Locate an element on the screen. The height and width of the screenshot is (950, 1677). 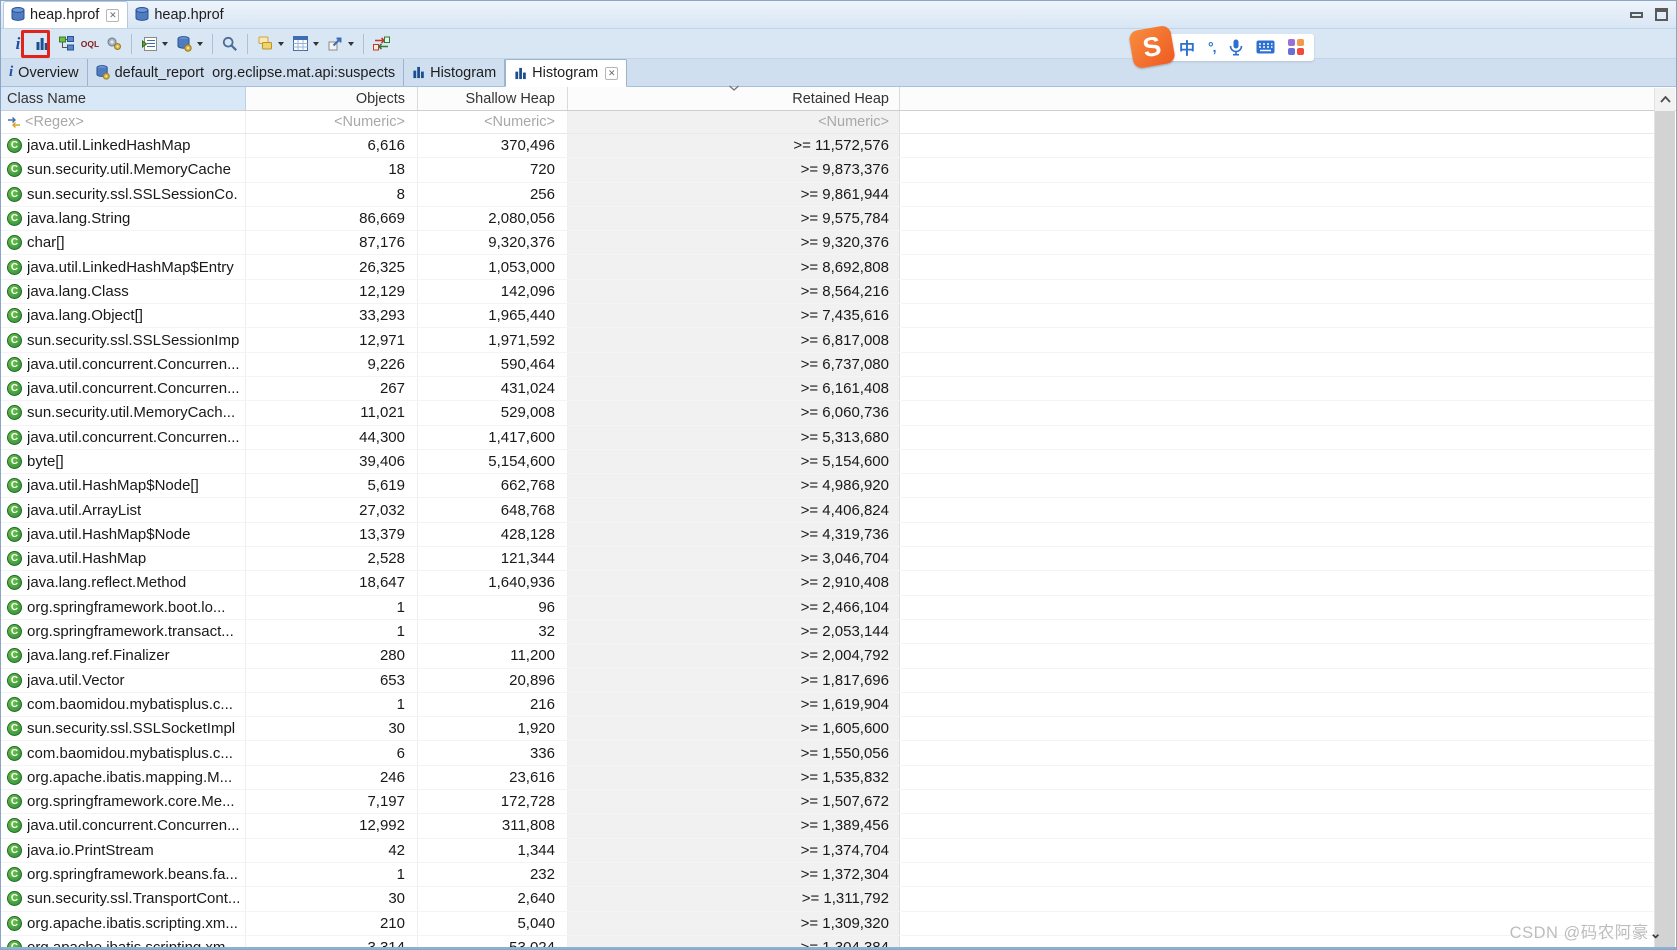
minimize-button is located at coordinates (1636, 15).